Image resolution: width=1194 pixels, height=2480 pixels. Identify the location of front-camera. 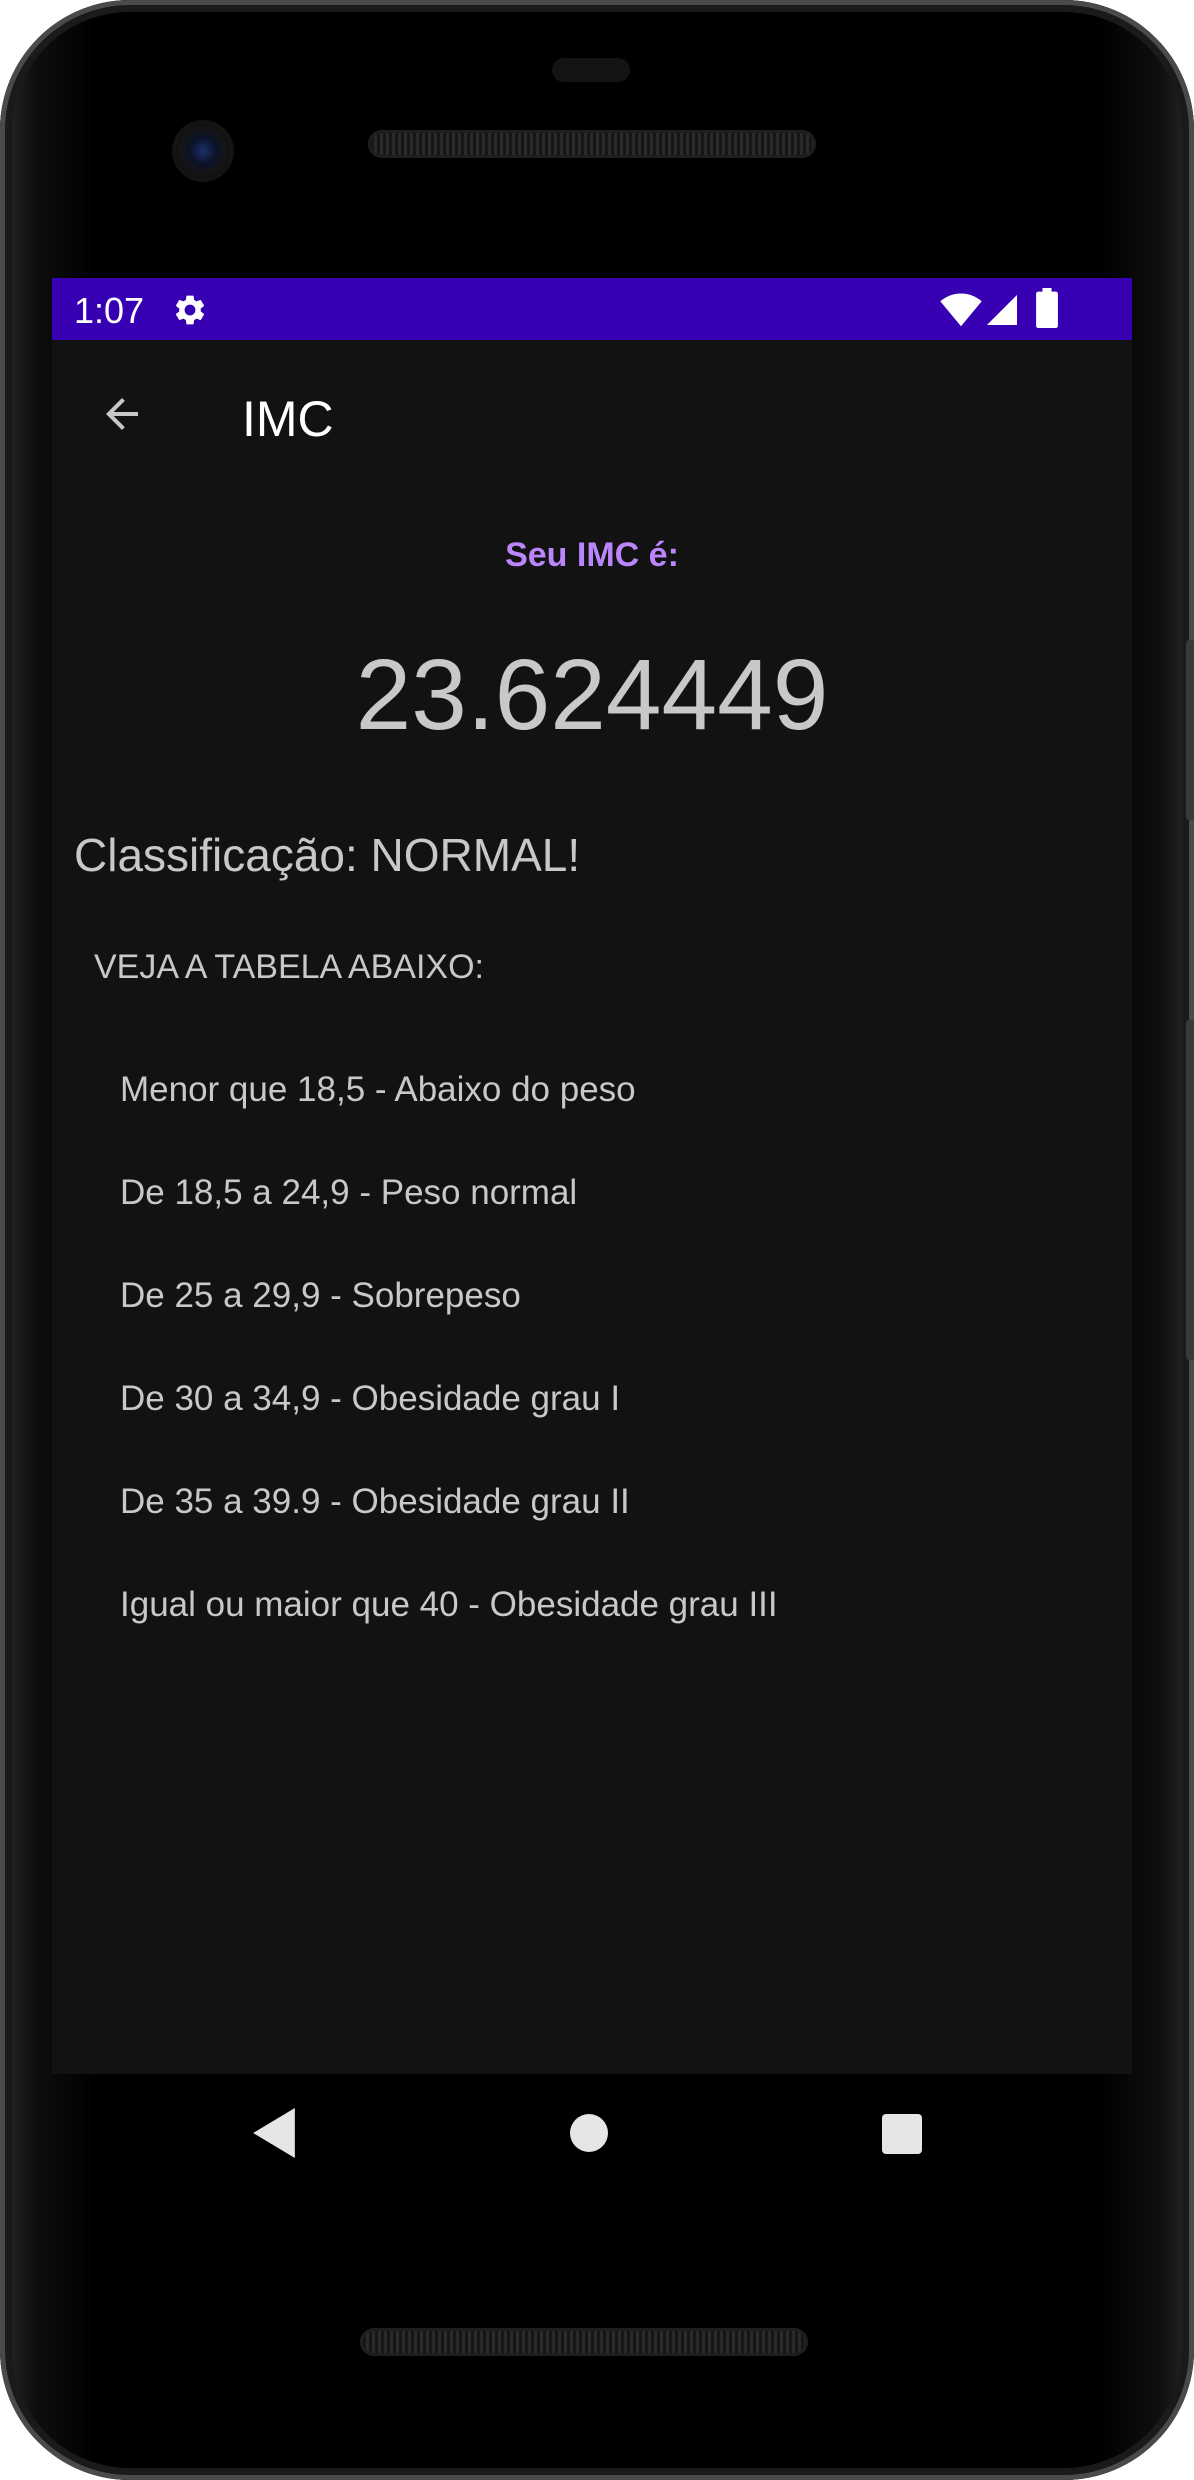
(203, 151).